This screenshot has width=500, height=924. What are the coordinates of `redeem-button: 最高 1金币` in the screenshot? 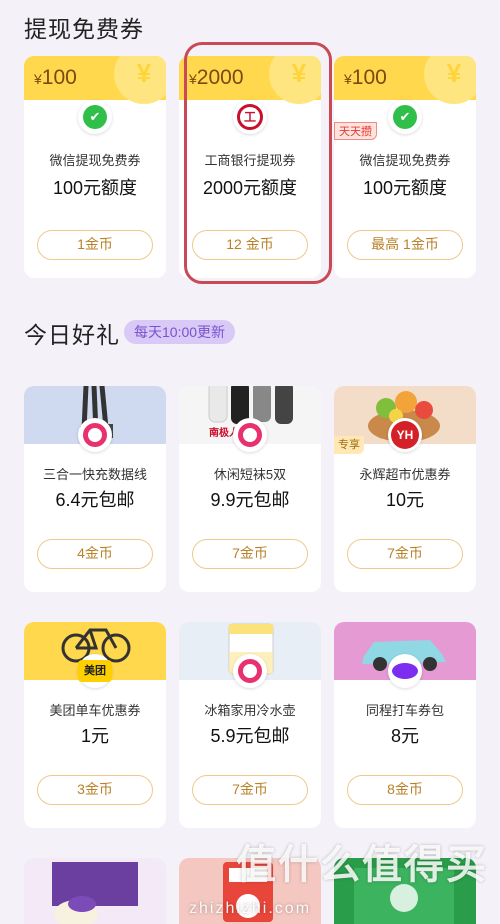 It's located at (405, 245).